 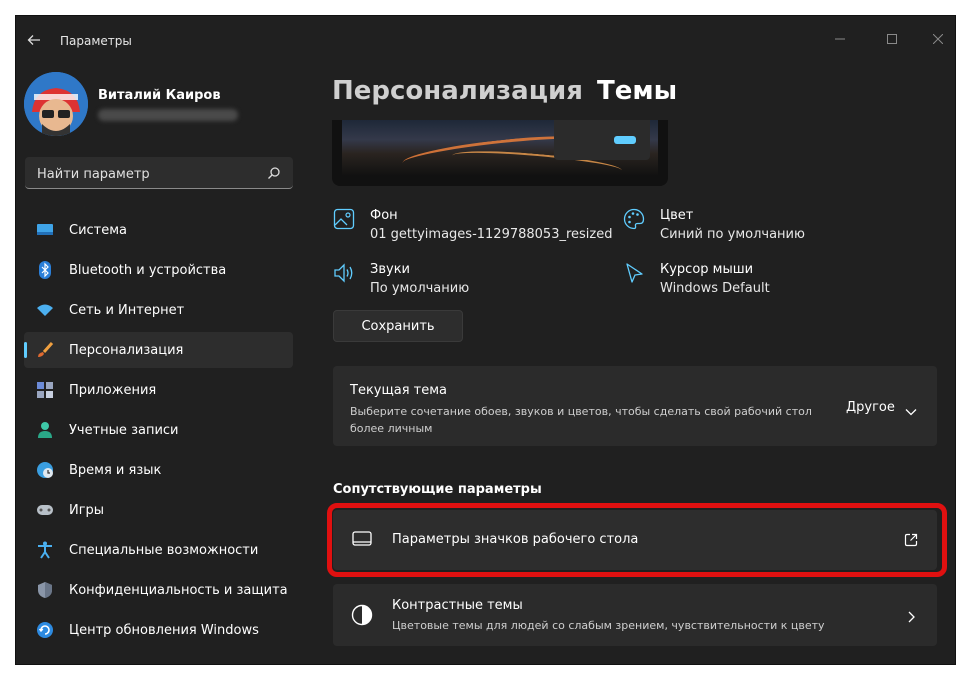 I want to click on sidebar-item-apps: Приложения, so click(x=158, y=390).